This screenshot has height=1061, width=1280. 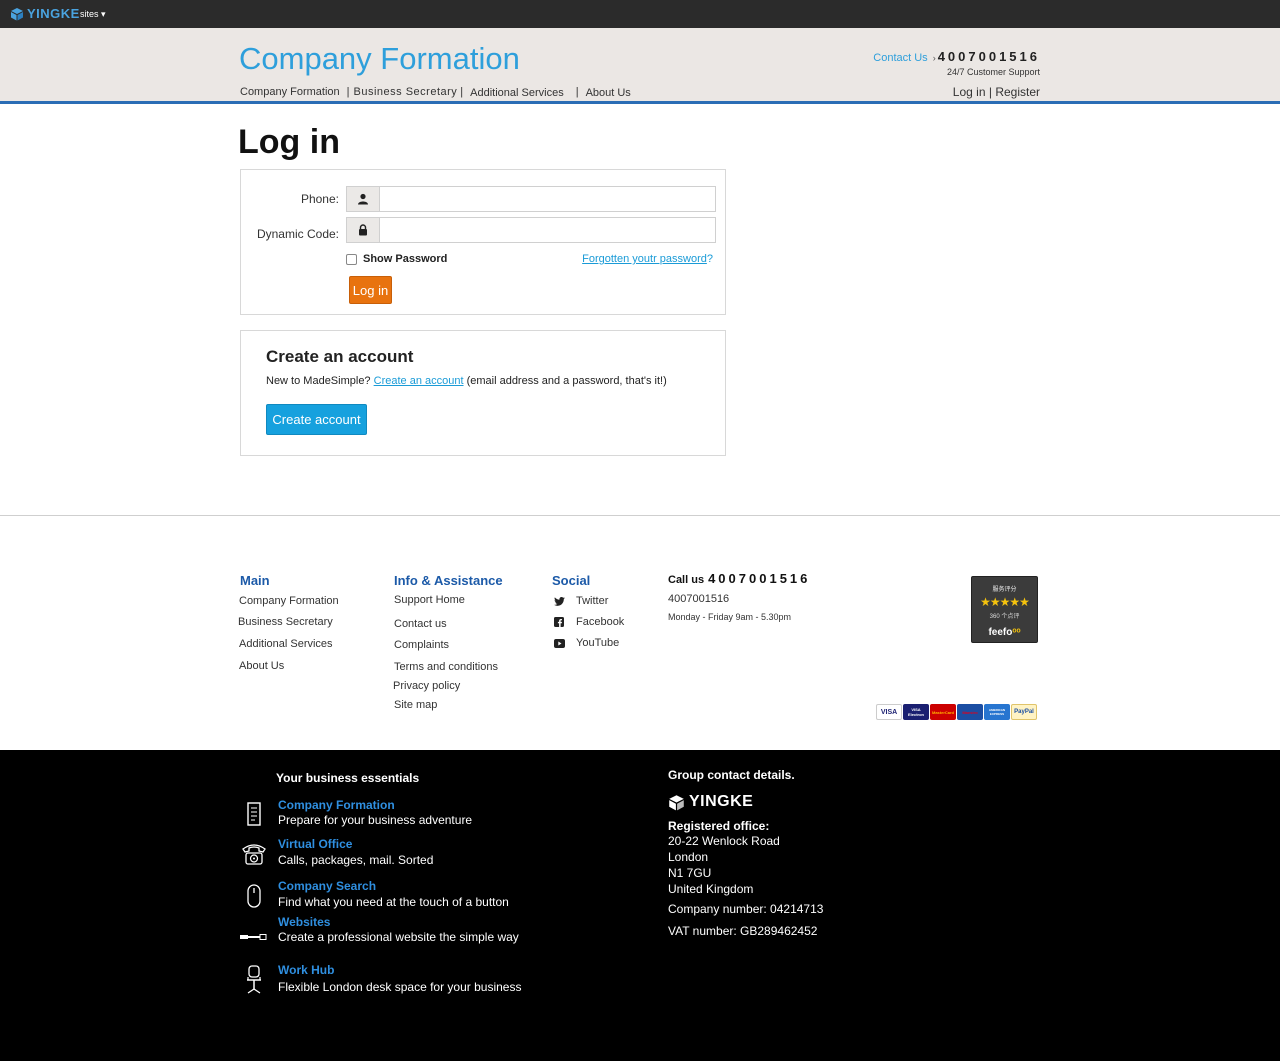 What do you see at coordinates (448, 667) in the screenshot?
I see `footer-link-terms: Terms and conditions` at bounding box center [448, 667].